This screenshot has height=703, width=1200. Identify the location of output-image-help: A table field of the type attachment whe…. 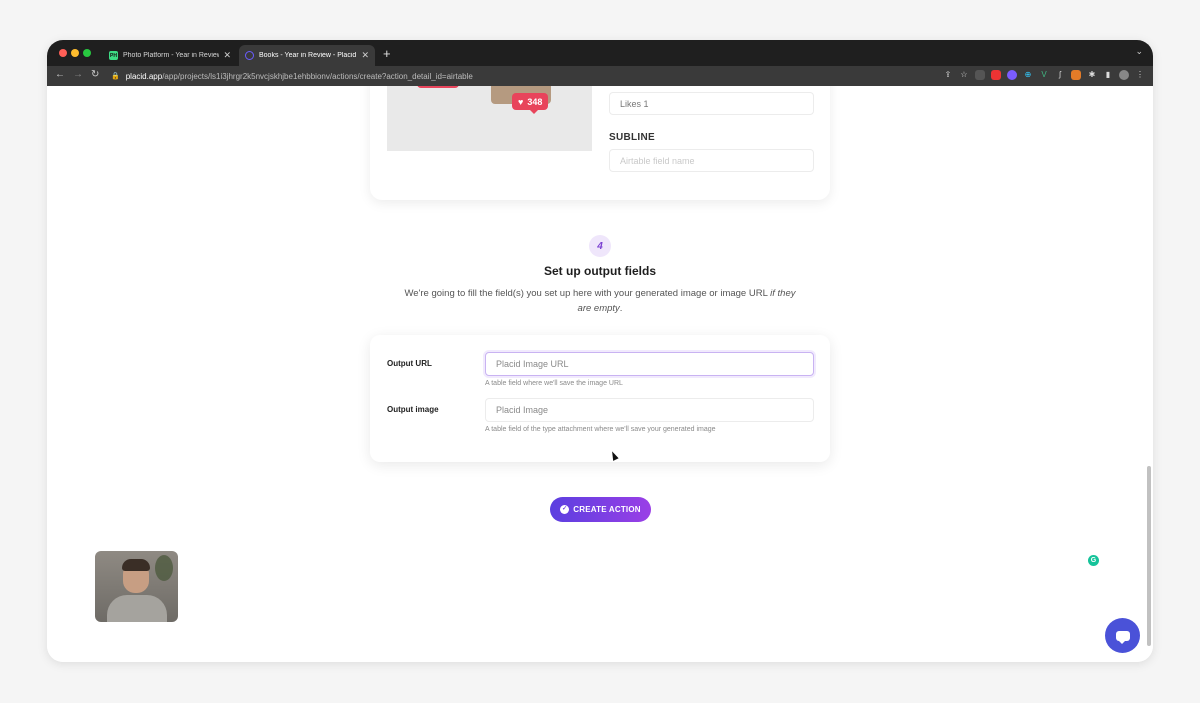
(600, 429).